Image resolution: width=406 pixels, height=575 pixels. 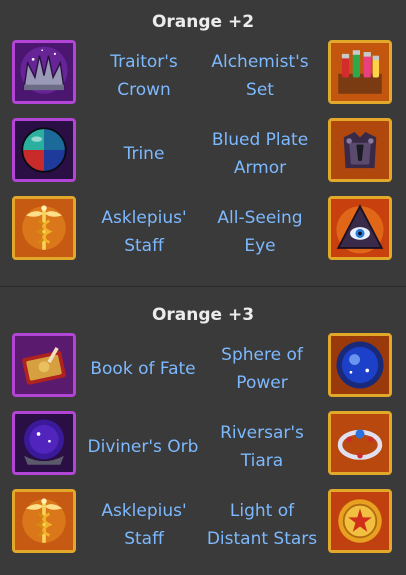 What do you see at coordinates (260, 154) in the screenshot?
I see `item-name-blued-plate-armor: Blued Plate Armor` at bounding box center [260, 154].